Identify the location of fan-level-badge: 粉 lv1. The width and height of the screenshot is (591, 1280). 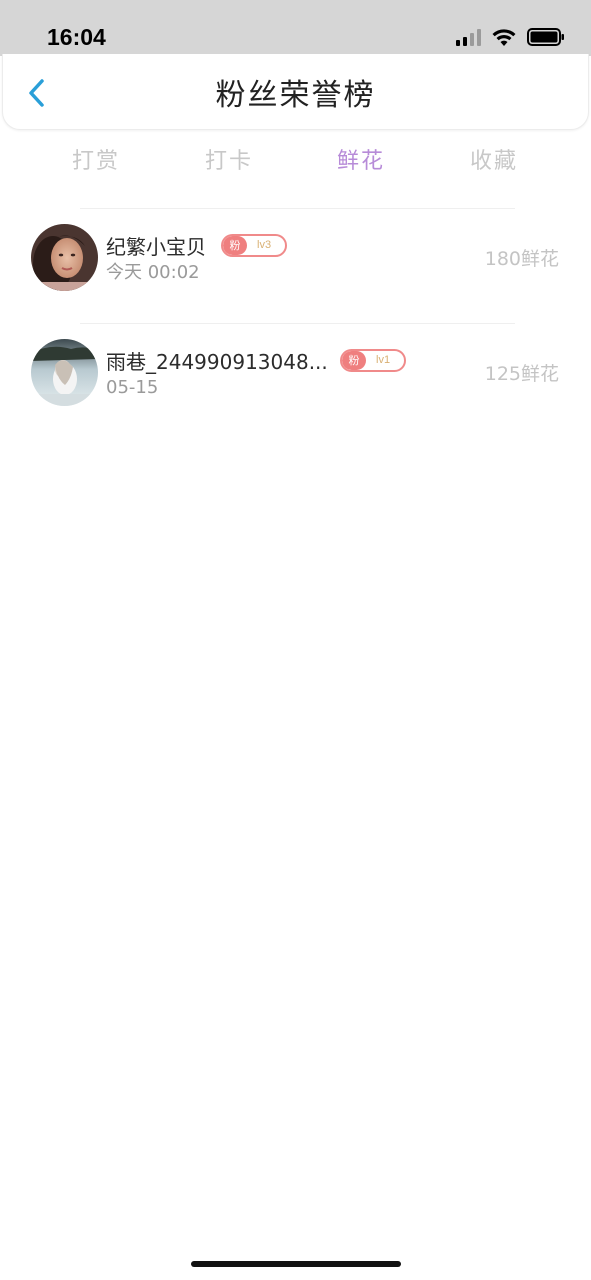
(373, 360).